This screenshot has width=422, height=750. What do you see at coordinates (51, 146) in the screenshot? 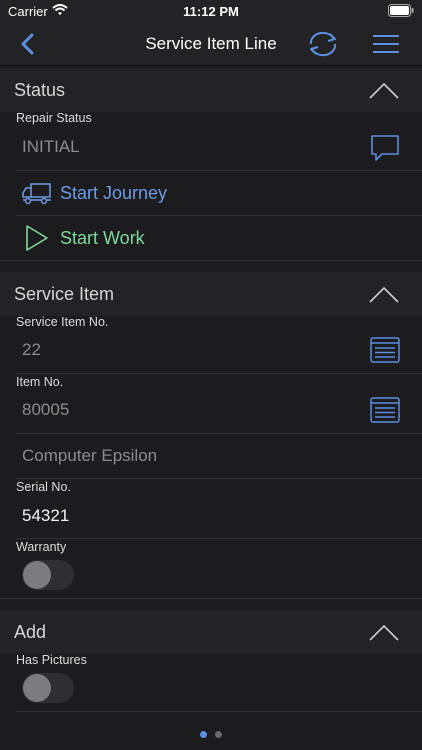
I see `repair-status-value: INITIAL` at bounding box center [51, 146].